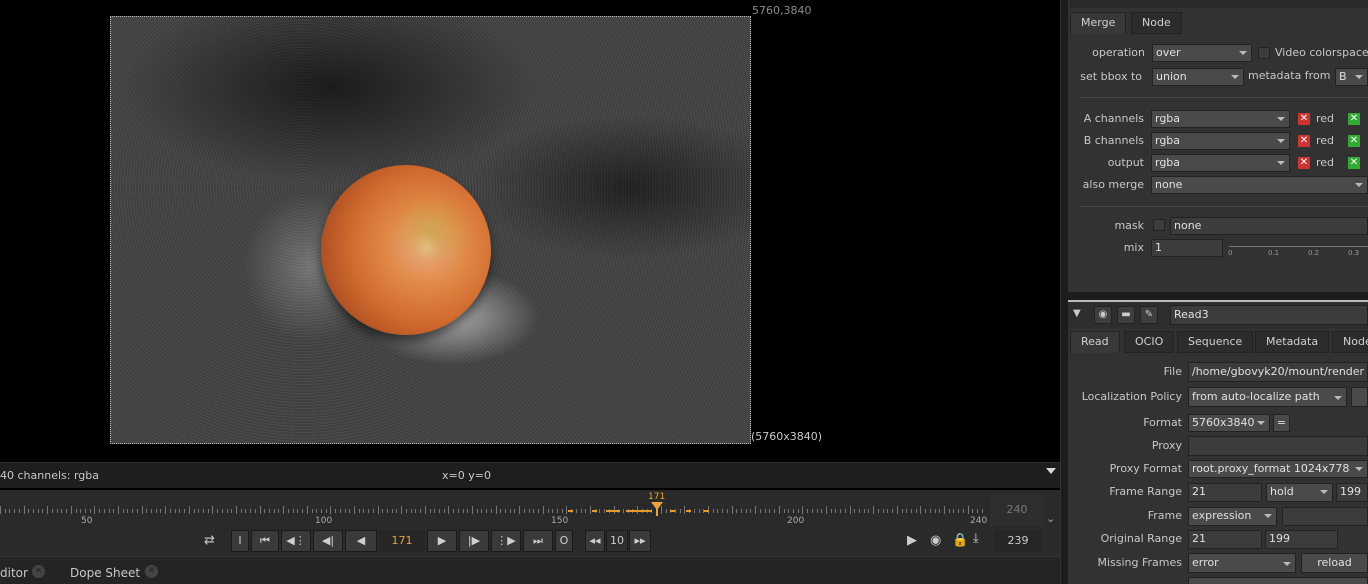  Describe the element at coordinates (265, 541) in the screenshot. I see `first-frame-icon: ⏮` at that location.